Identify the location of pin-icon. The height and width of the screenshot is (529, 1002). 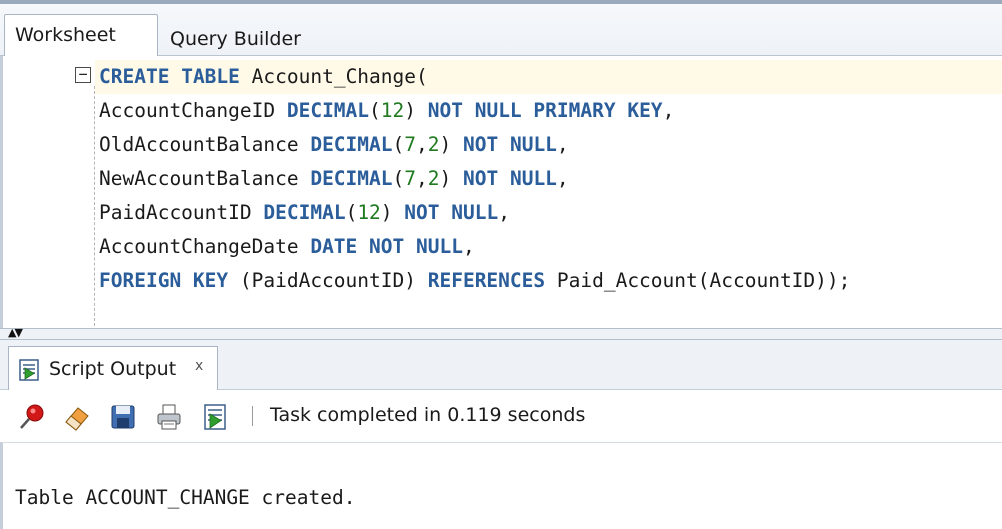
(31, 417).